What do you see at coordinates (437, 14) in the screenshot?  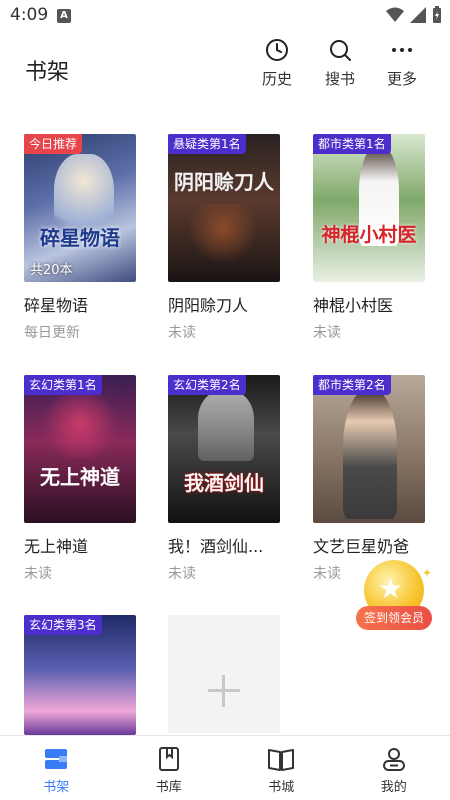 I see `battery-icon` at bounding box center [437, 14].